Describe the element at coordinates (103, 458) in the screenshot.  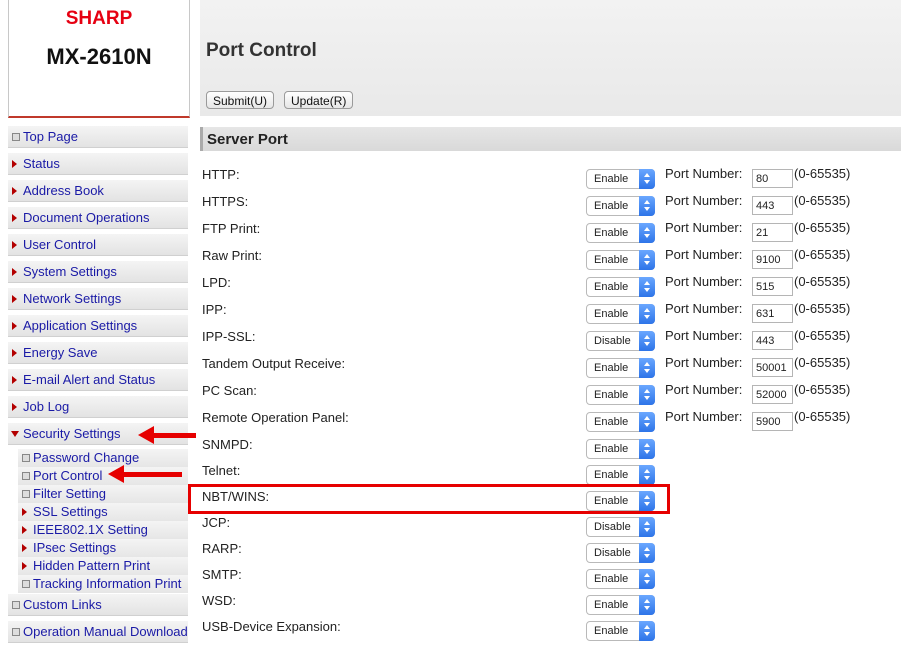
I see `sidebar-subitem-password-change: Password Change` at that location.